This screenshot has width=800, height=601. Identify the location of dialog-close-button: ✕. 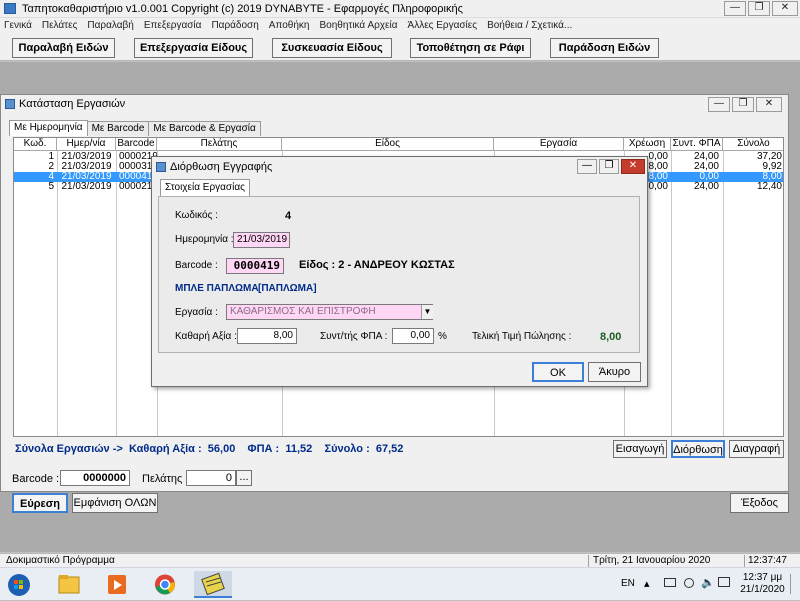
(633, 166).